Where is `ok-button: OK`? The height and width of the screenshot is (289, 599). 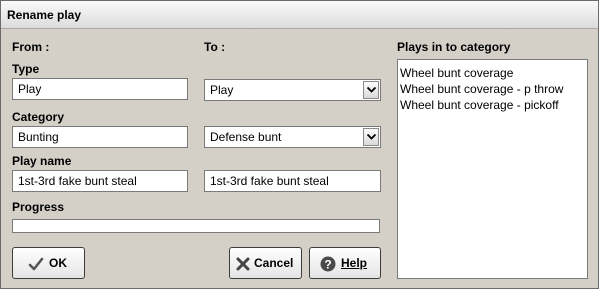 ok-button: OK is located at coordinates (48, 263).